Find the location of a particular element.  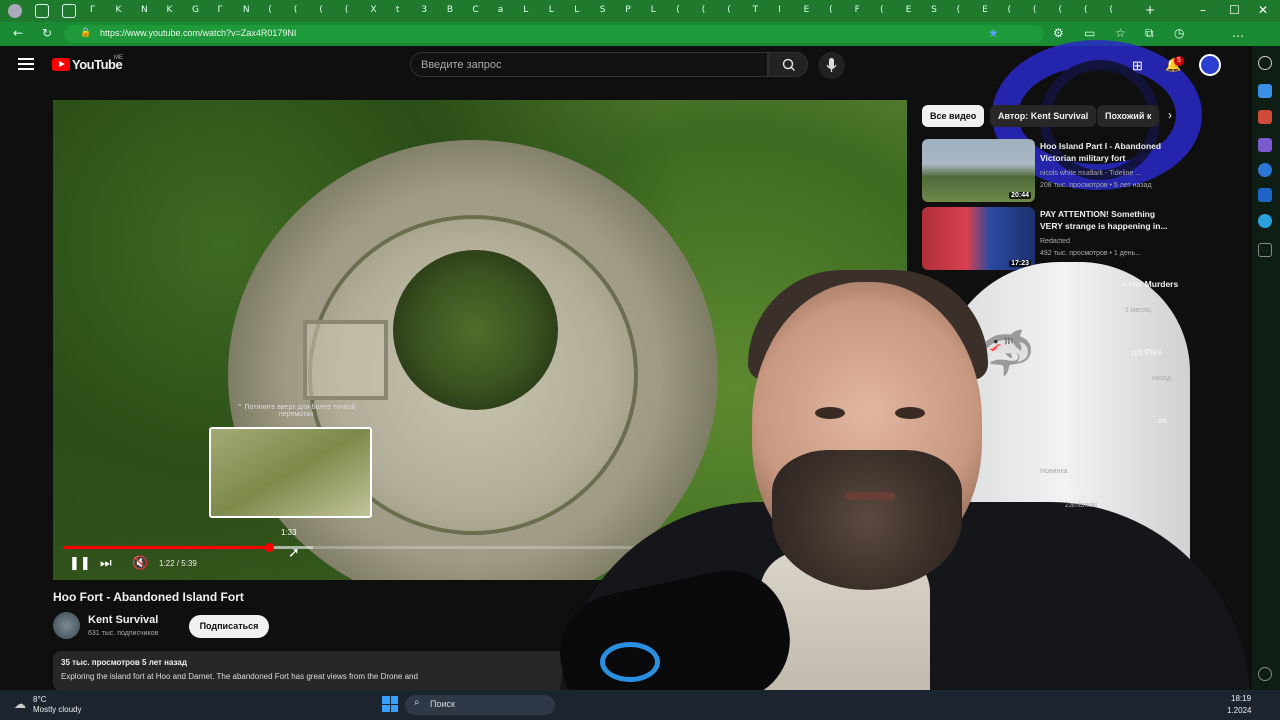

minimize-button: – is located at coordinates (1203, 10).